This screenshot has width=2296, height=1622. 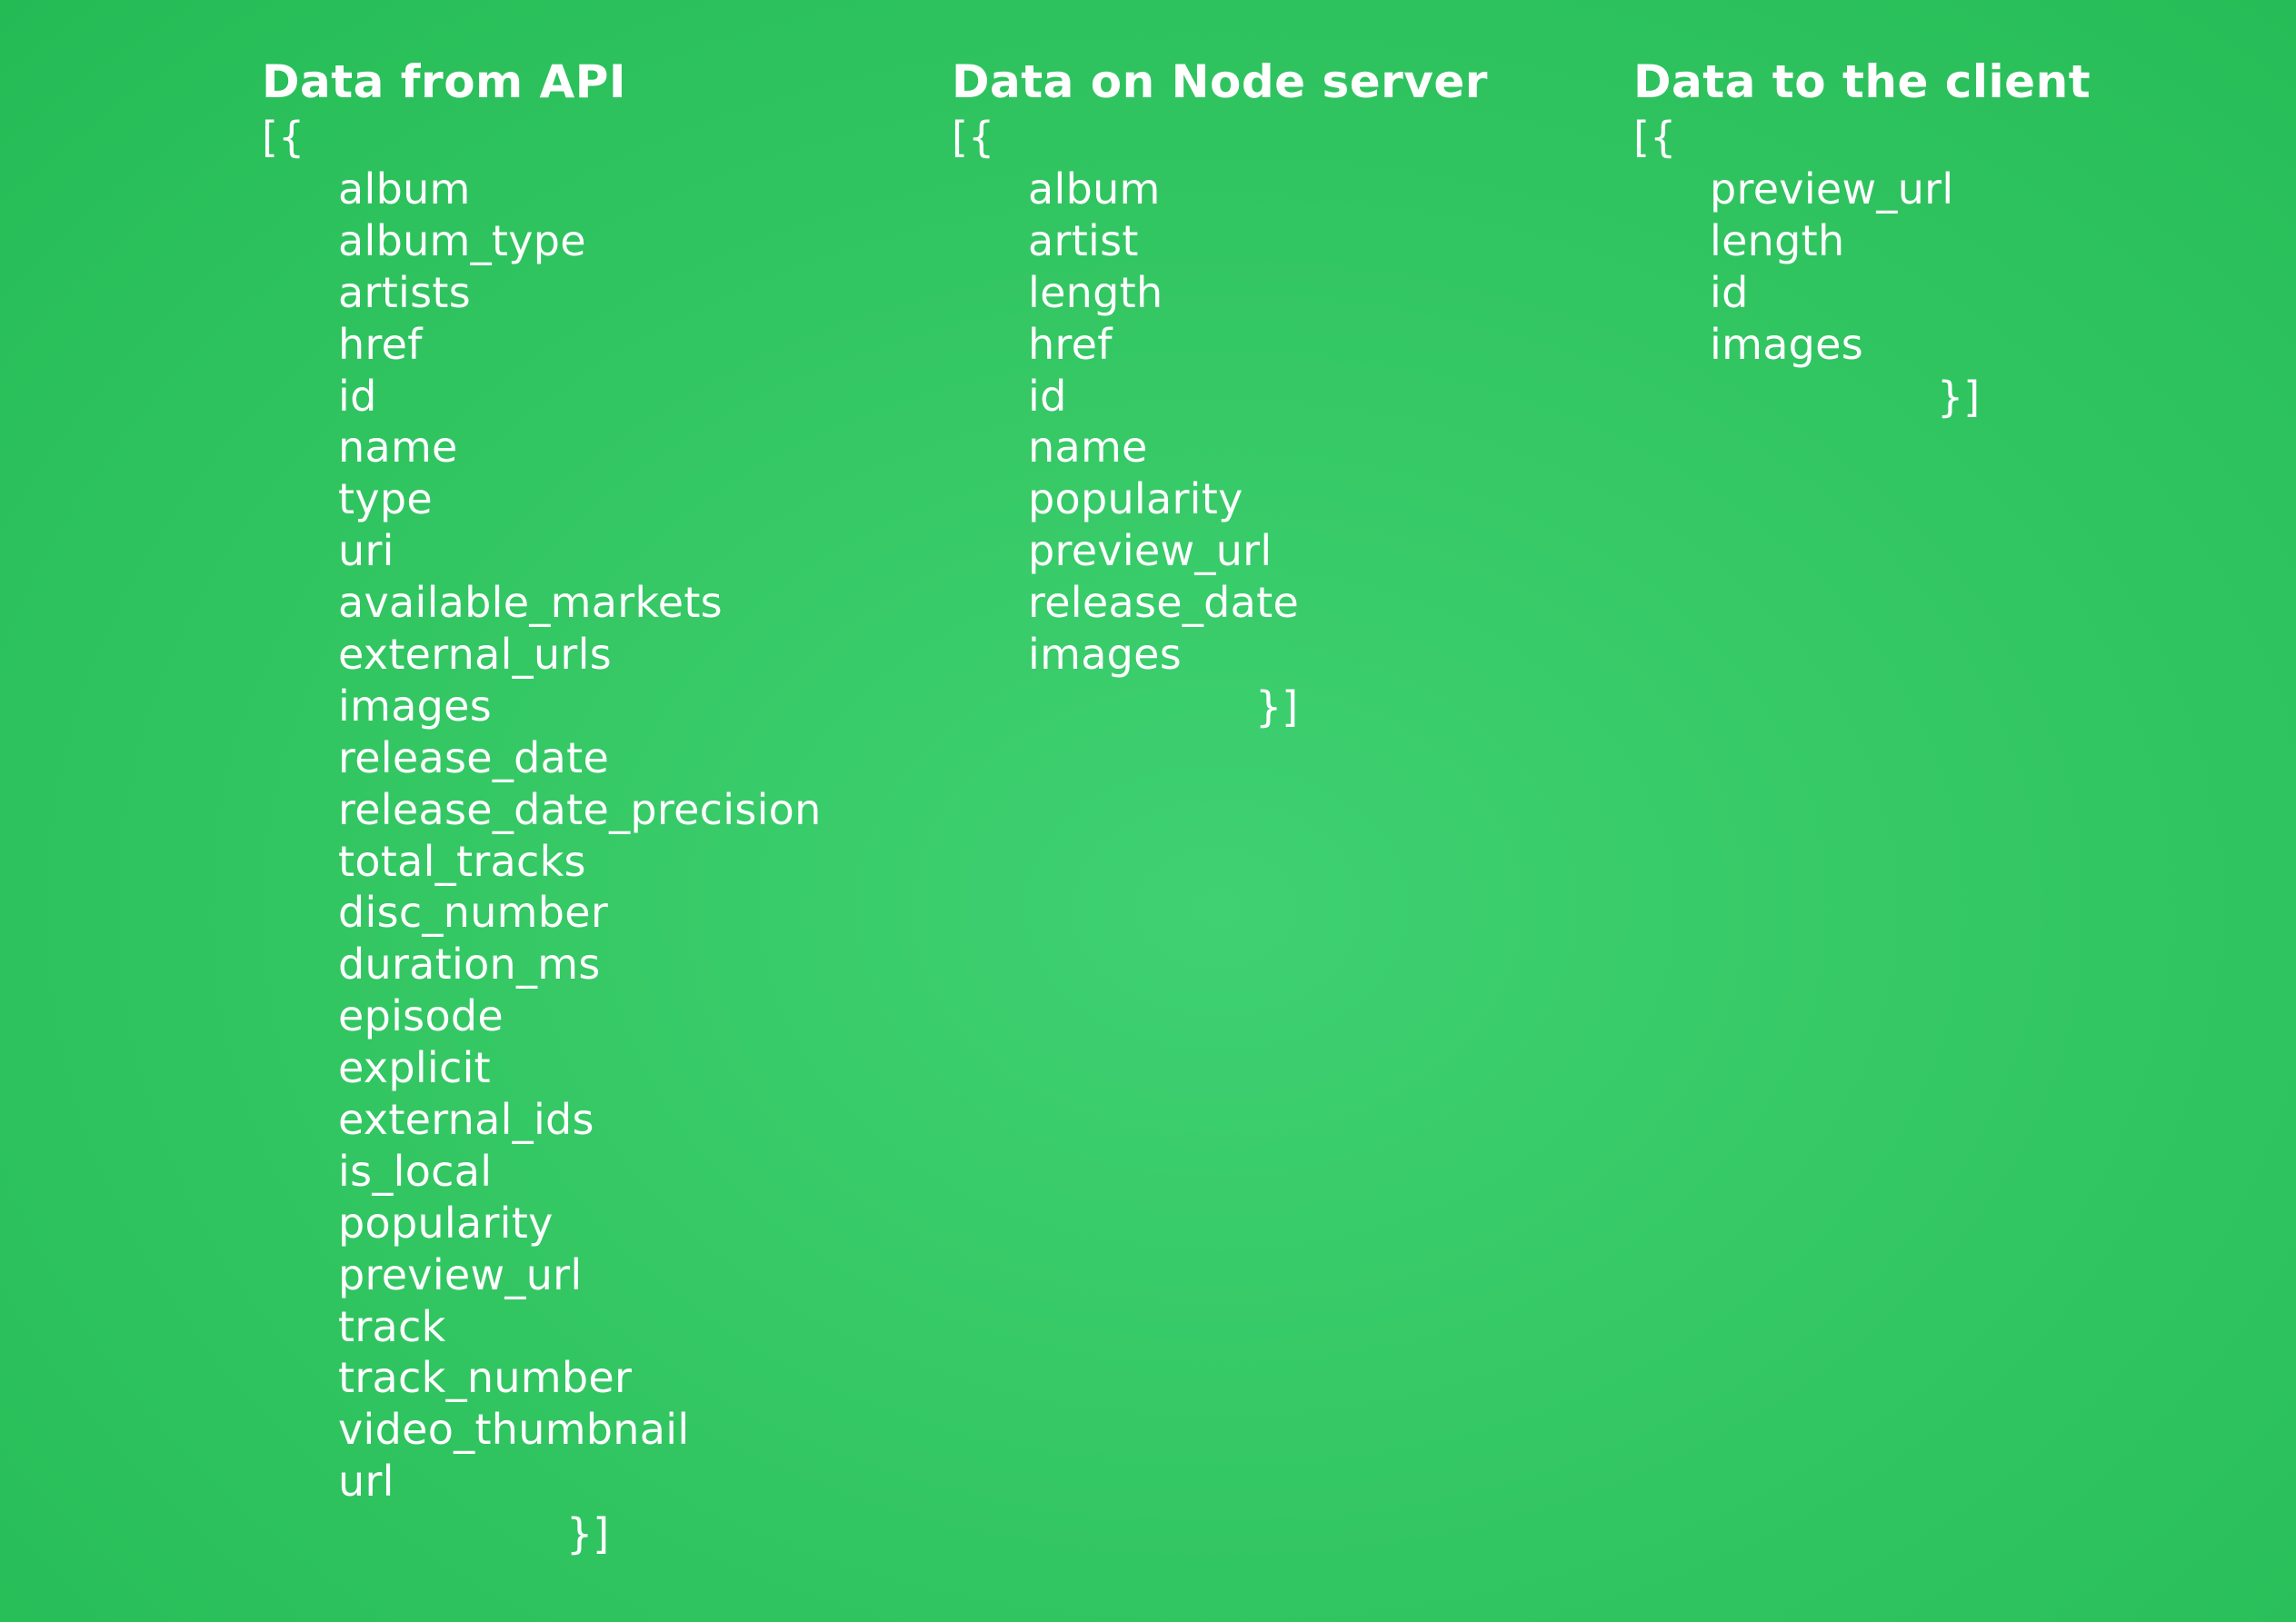 What do you see at coordinates (462, 861) in the screenshot?
I see `field-item: total_tracks` at bounding box center [462, 861].